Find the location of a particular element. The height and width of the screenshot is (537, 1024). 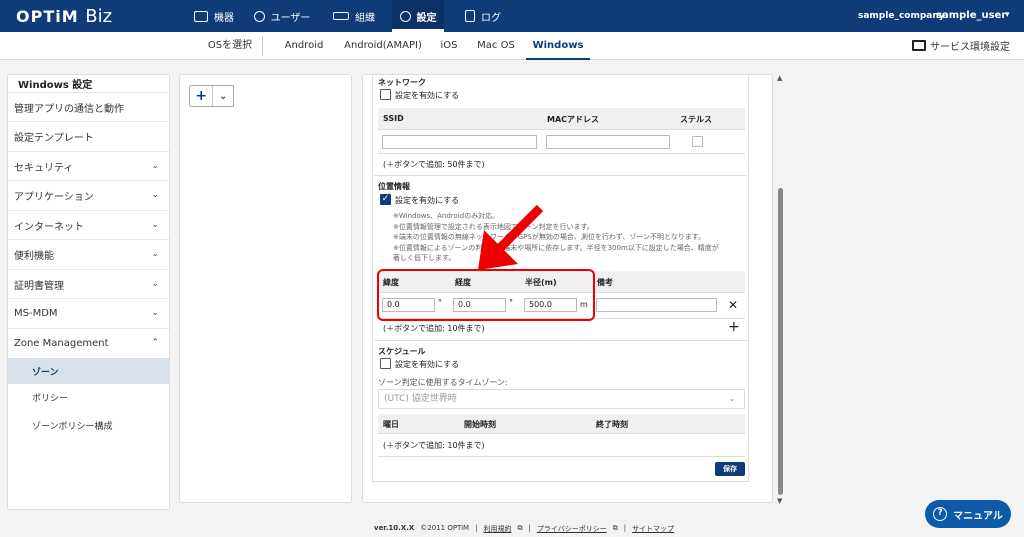

env-settings-label: サービス環境設定 is located at coordinates (970, 47).